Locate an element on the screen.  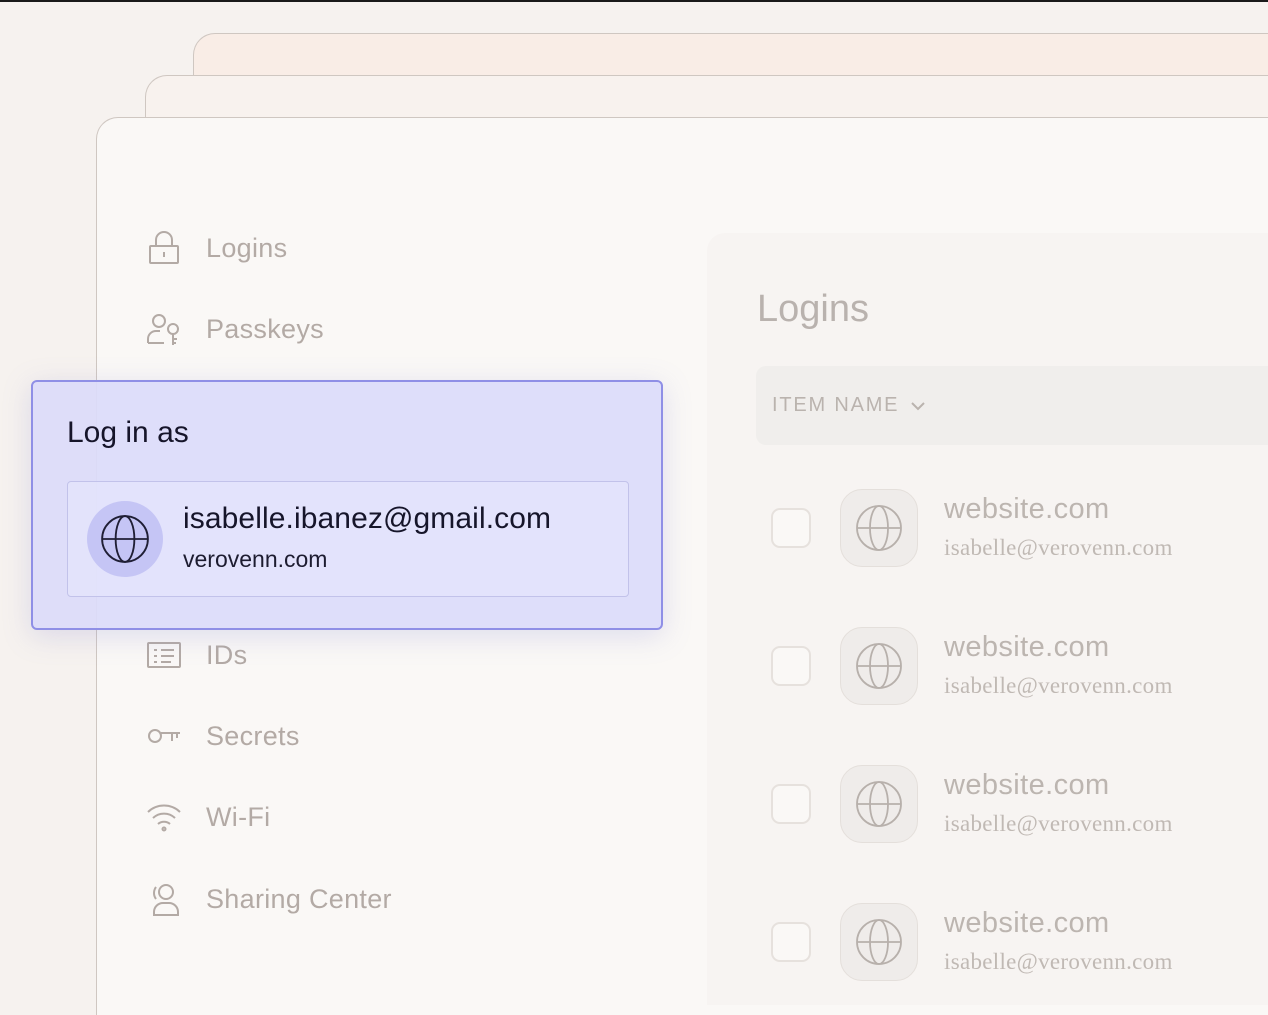
column-header-label: ITEM NAME is located at coordinates (836, 405).